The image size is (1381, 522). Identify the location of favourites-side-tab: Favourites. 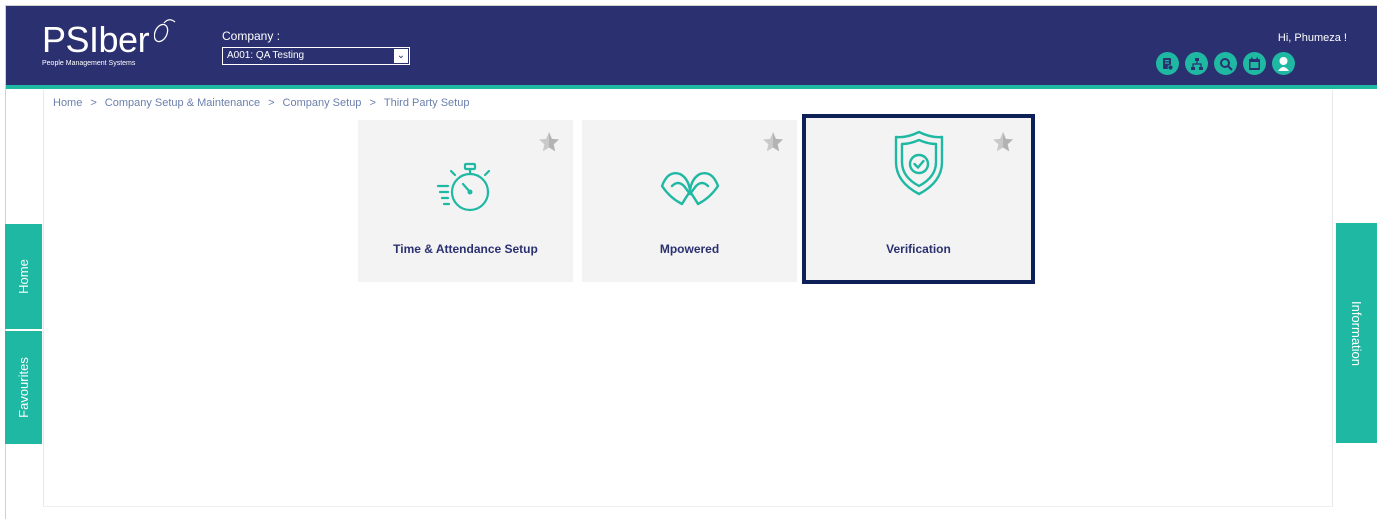
(23, 387).